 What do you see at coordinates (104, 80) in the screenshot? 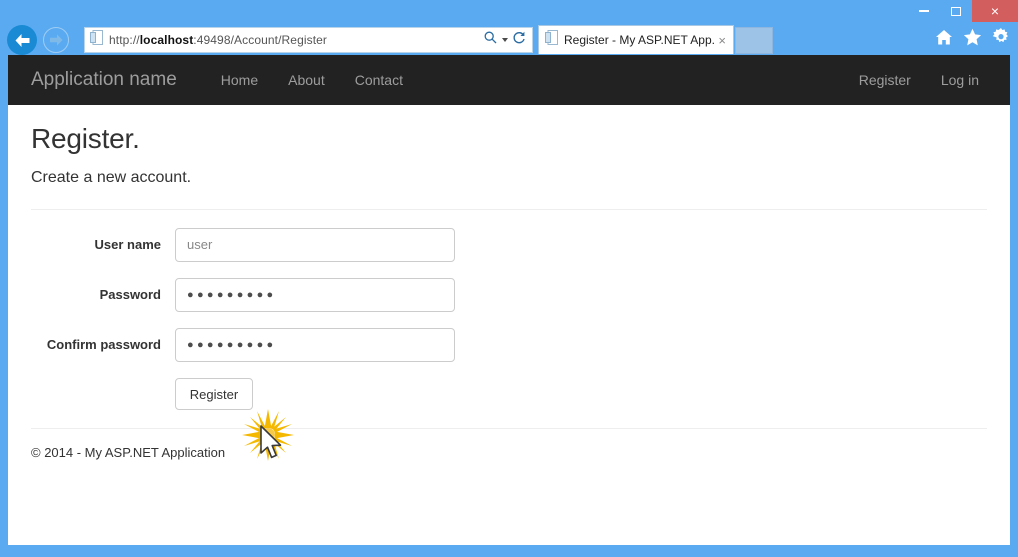
I see `navbar-brand: Application name` at bounding box center [104, 80].